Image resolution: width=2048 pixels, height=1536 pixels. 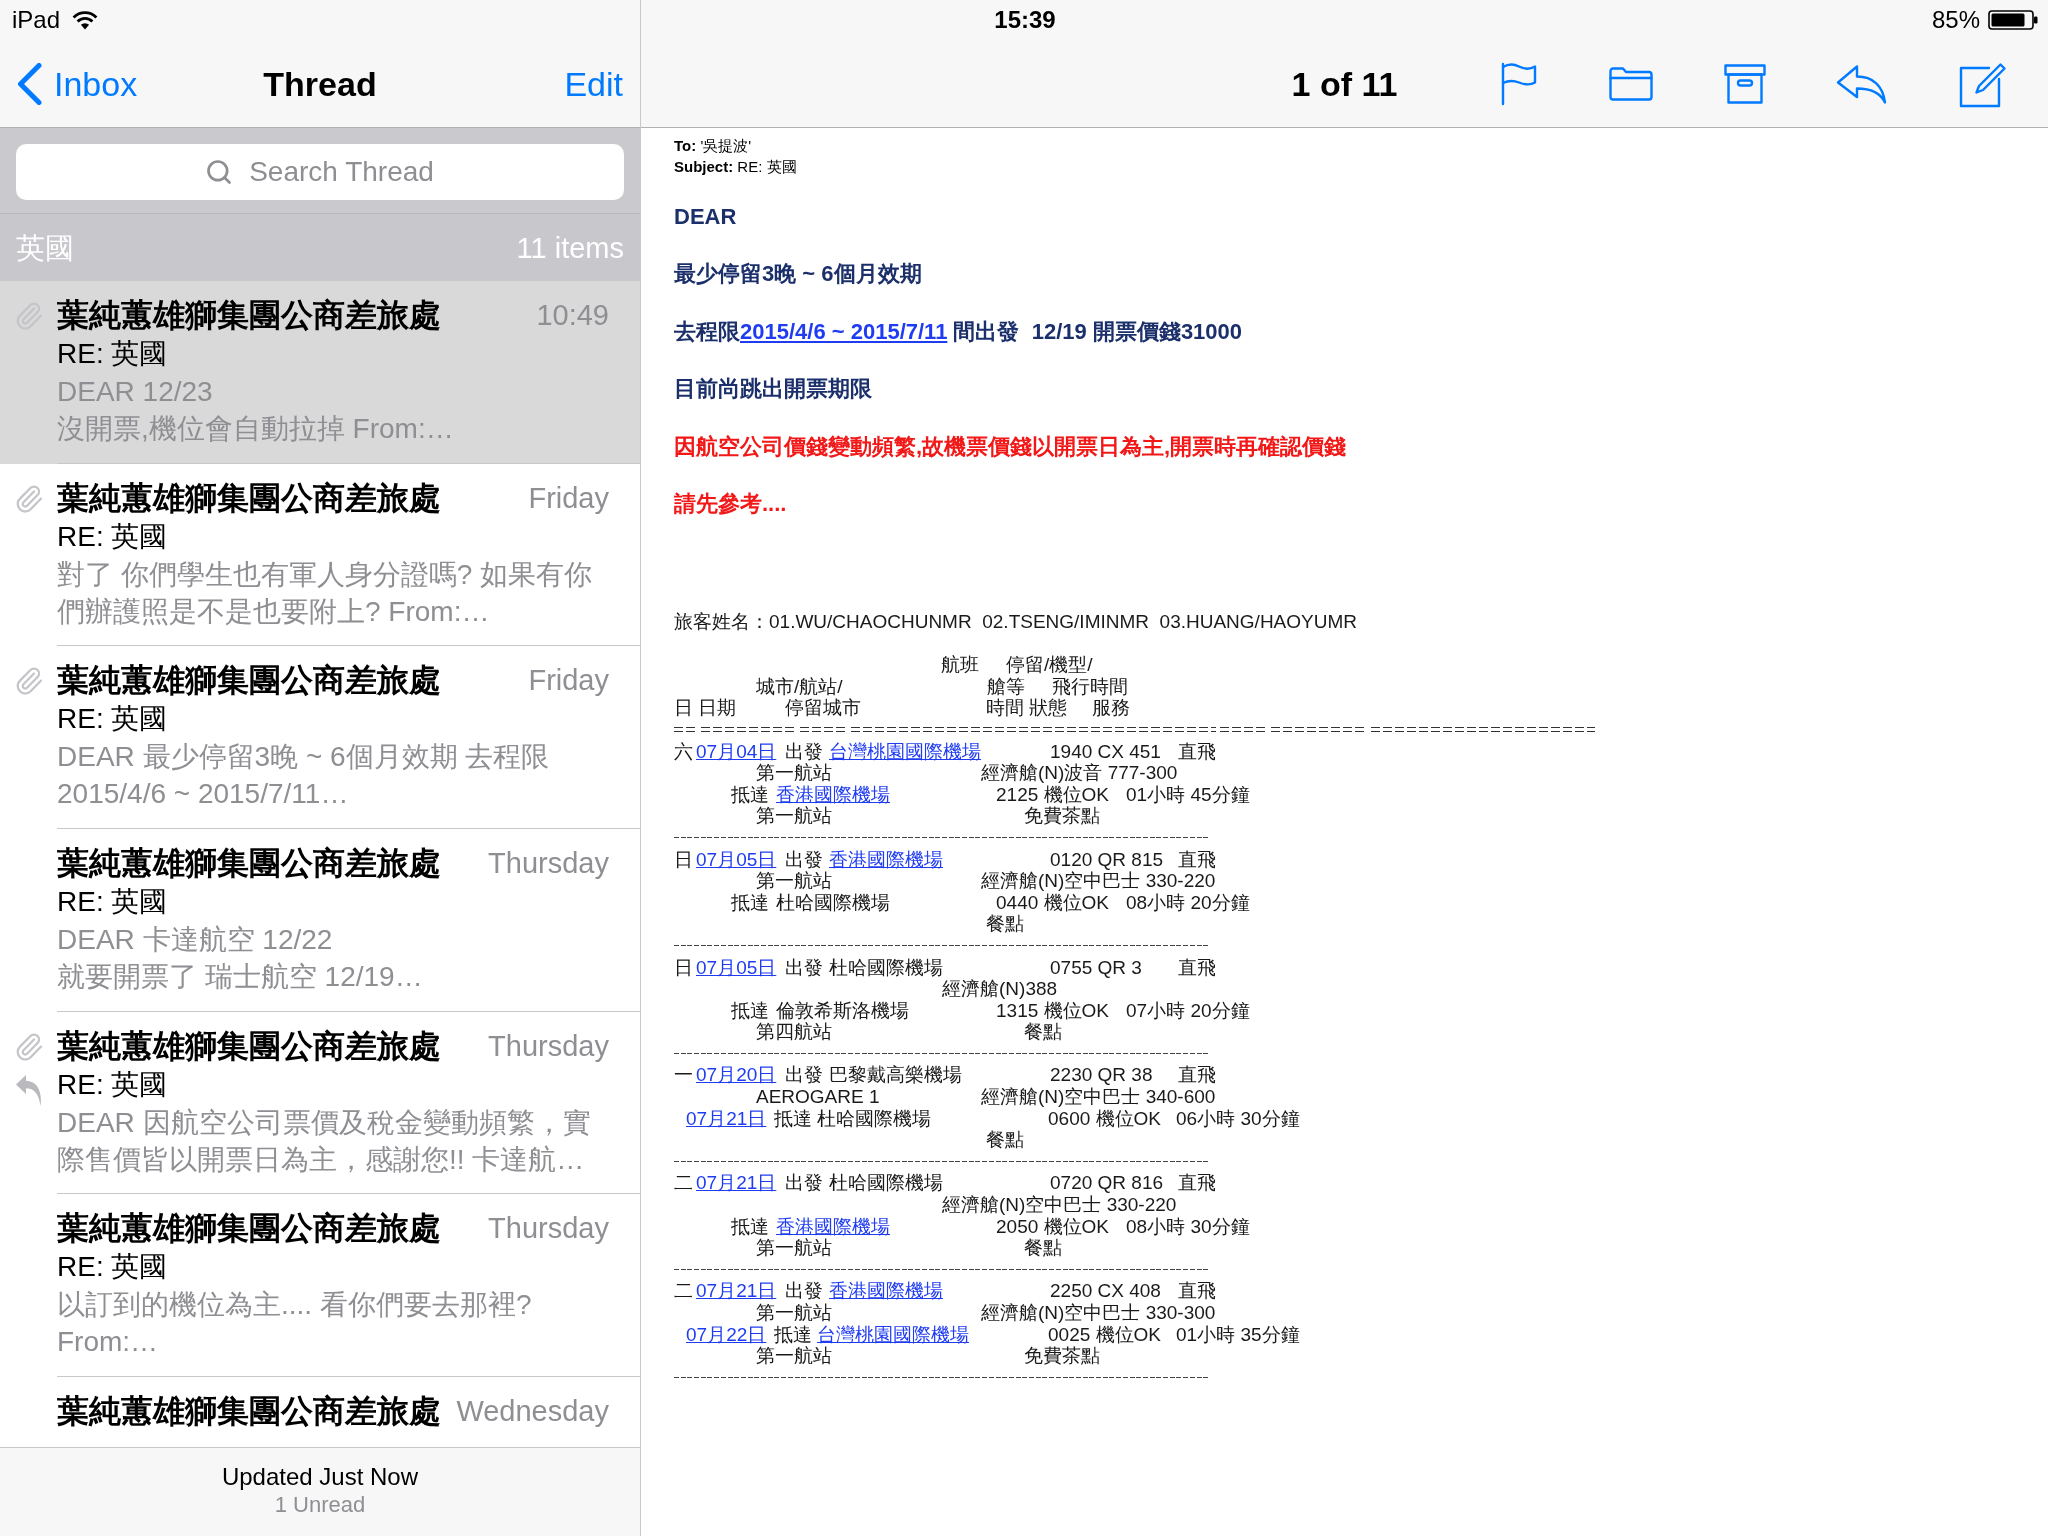 I want to click on weekday-text: 六, so click(x=683, y=751).